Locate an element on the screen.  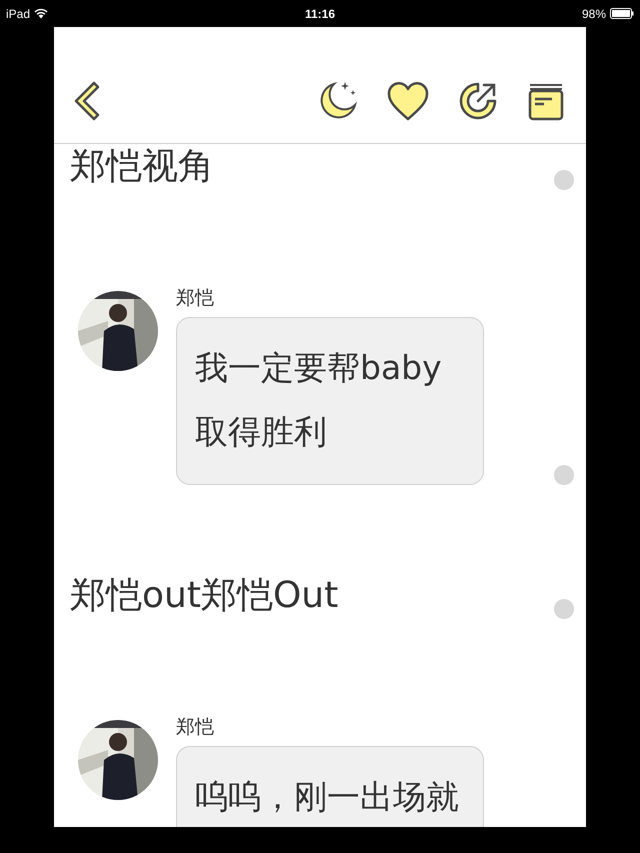
status-time: 11:16 is located at coordinates (320, 13).